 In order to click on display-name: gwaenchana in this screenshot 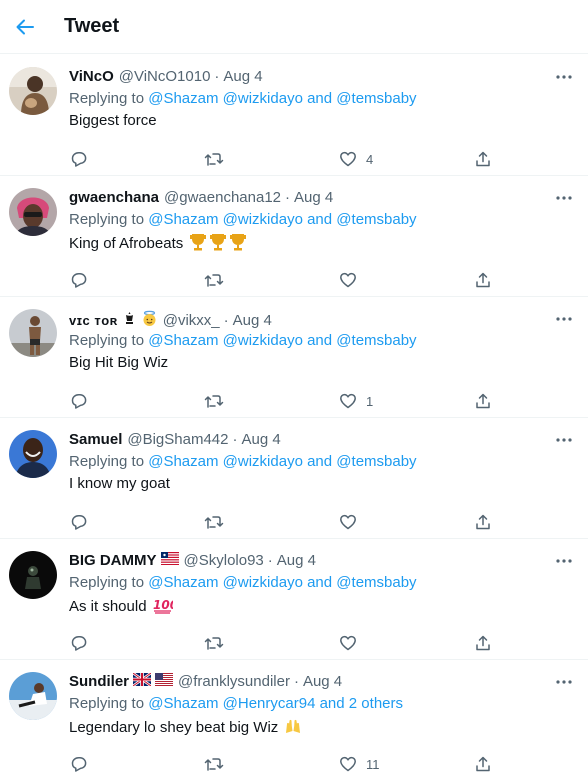, I will do `click(114, 197)`.